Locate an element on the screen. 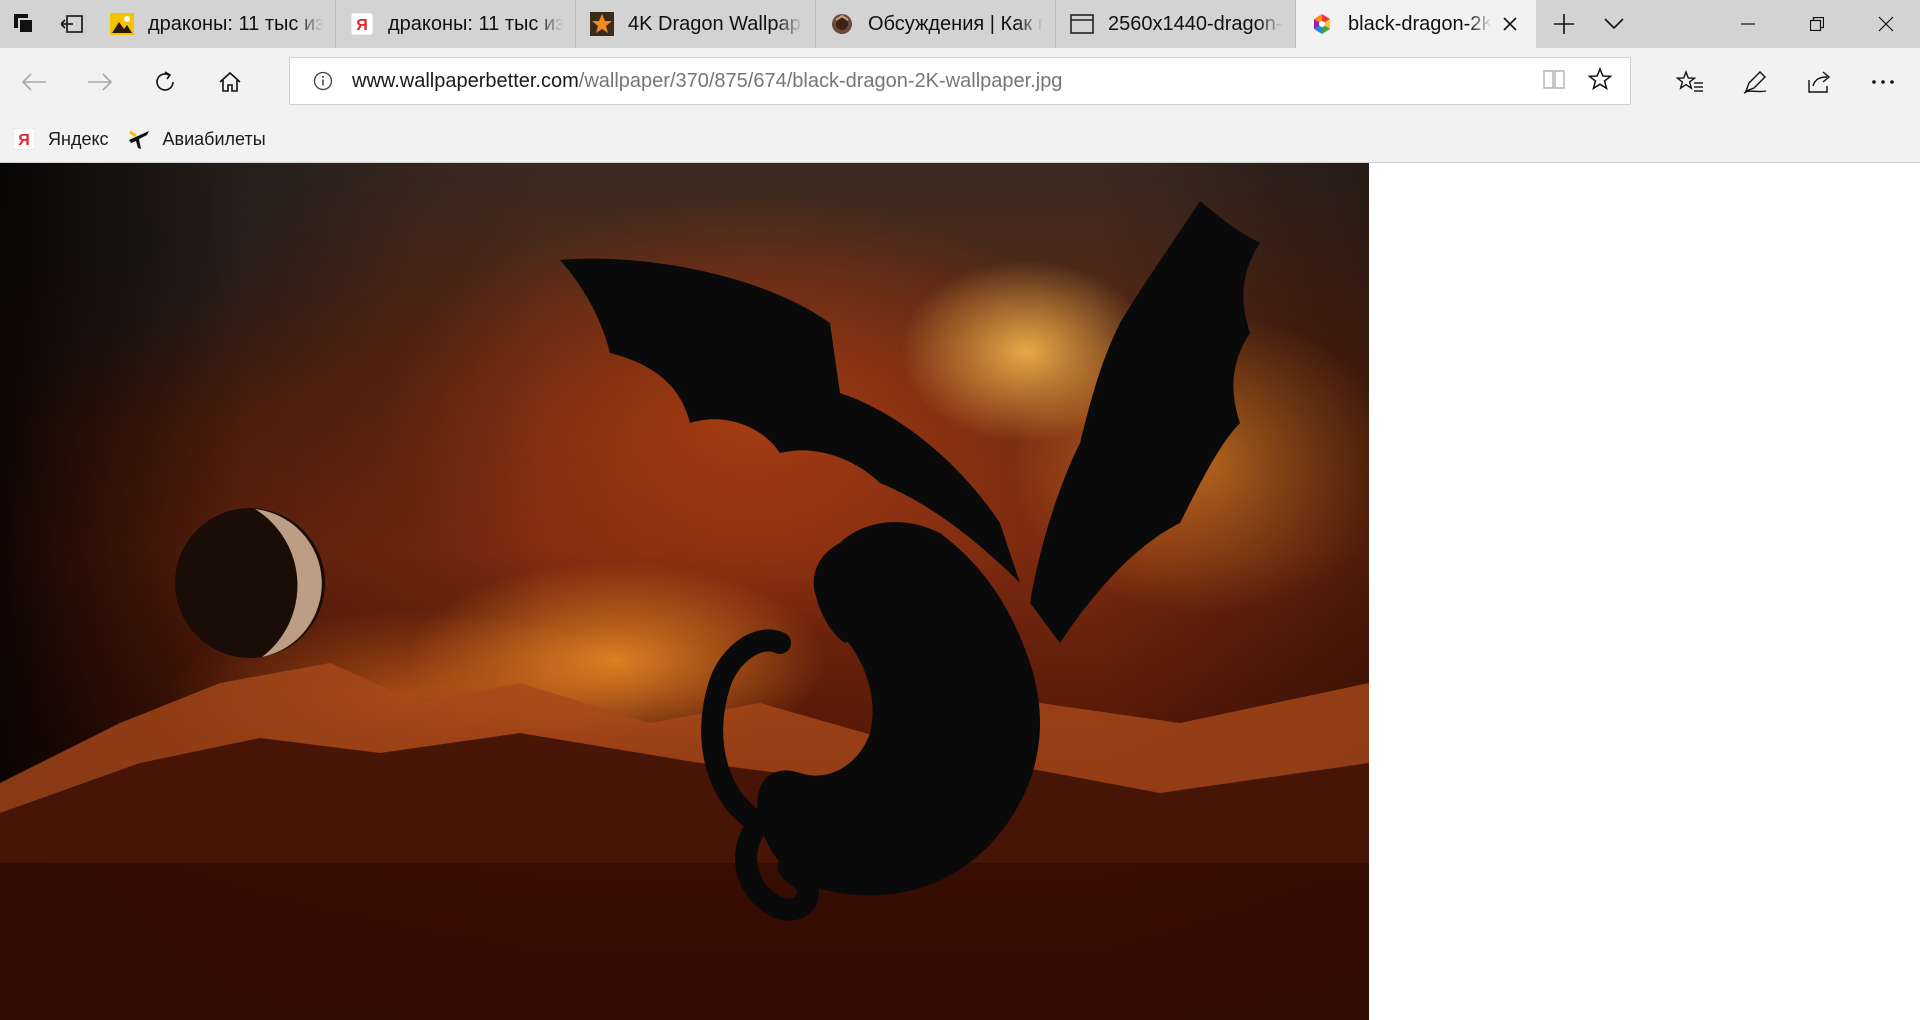 The height and width of the screenshot is (1020, 1920). arrow-left-icon is located at coordinates (33, 82).